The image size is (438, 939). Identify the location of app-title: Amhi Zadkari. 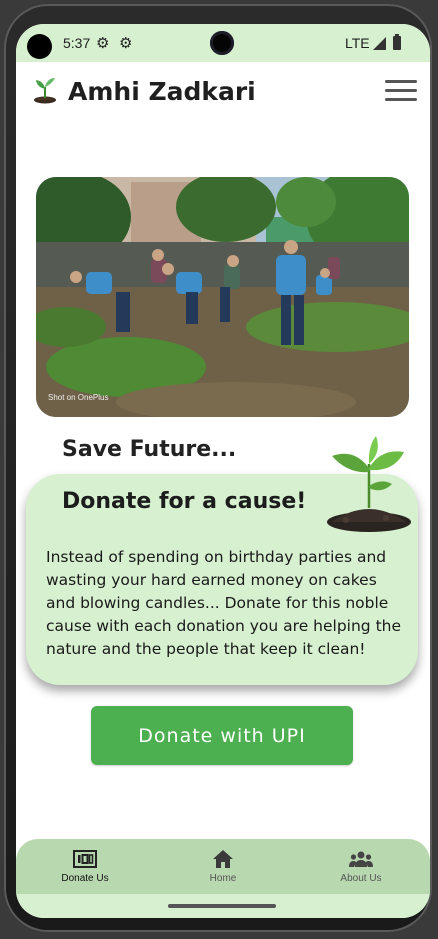
(162, 91).